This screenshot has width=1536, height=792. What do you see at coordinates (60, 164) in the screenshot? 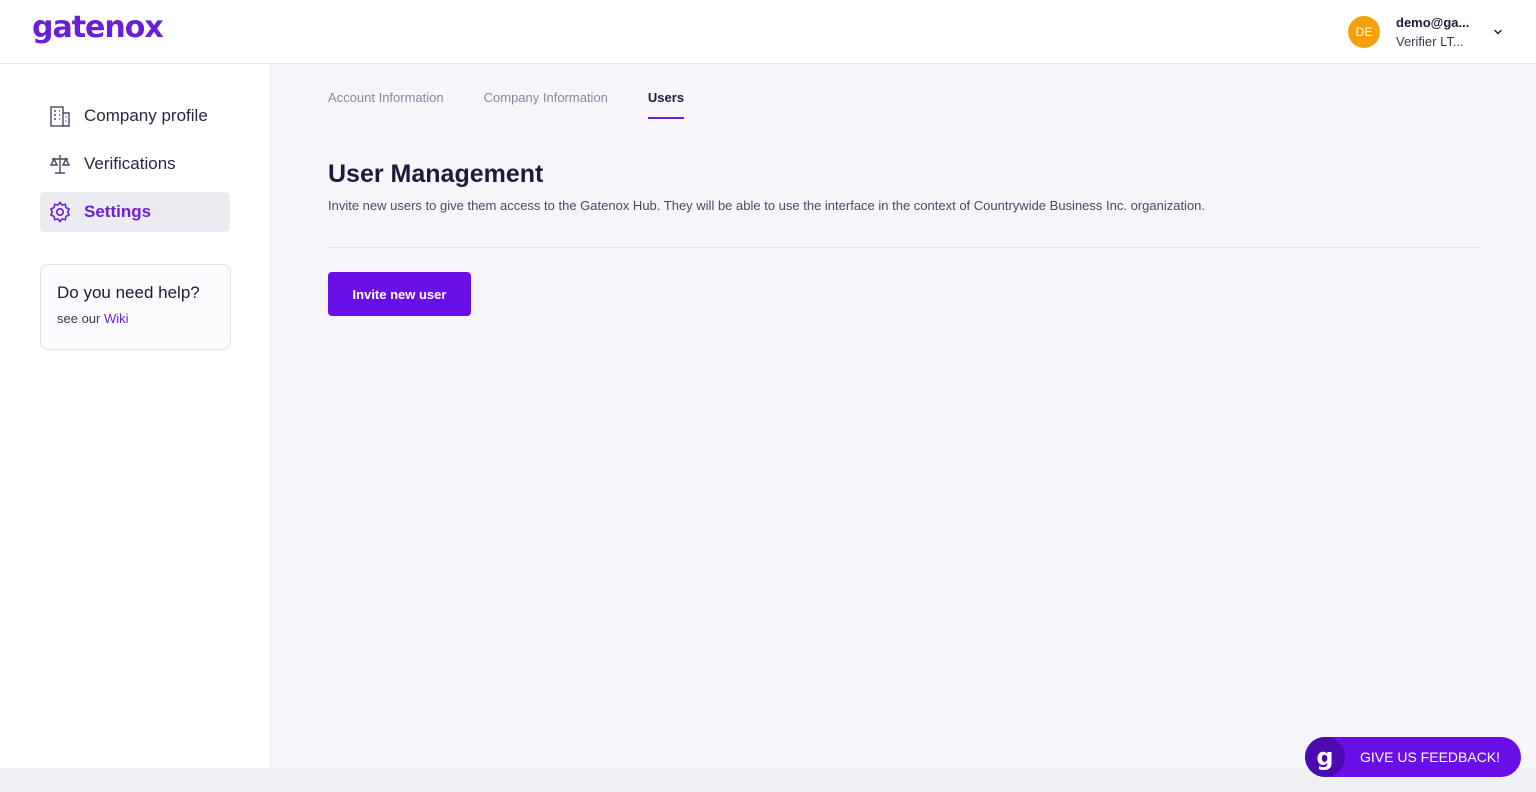
I see `scale-icon` at bounding box center [60, 164].